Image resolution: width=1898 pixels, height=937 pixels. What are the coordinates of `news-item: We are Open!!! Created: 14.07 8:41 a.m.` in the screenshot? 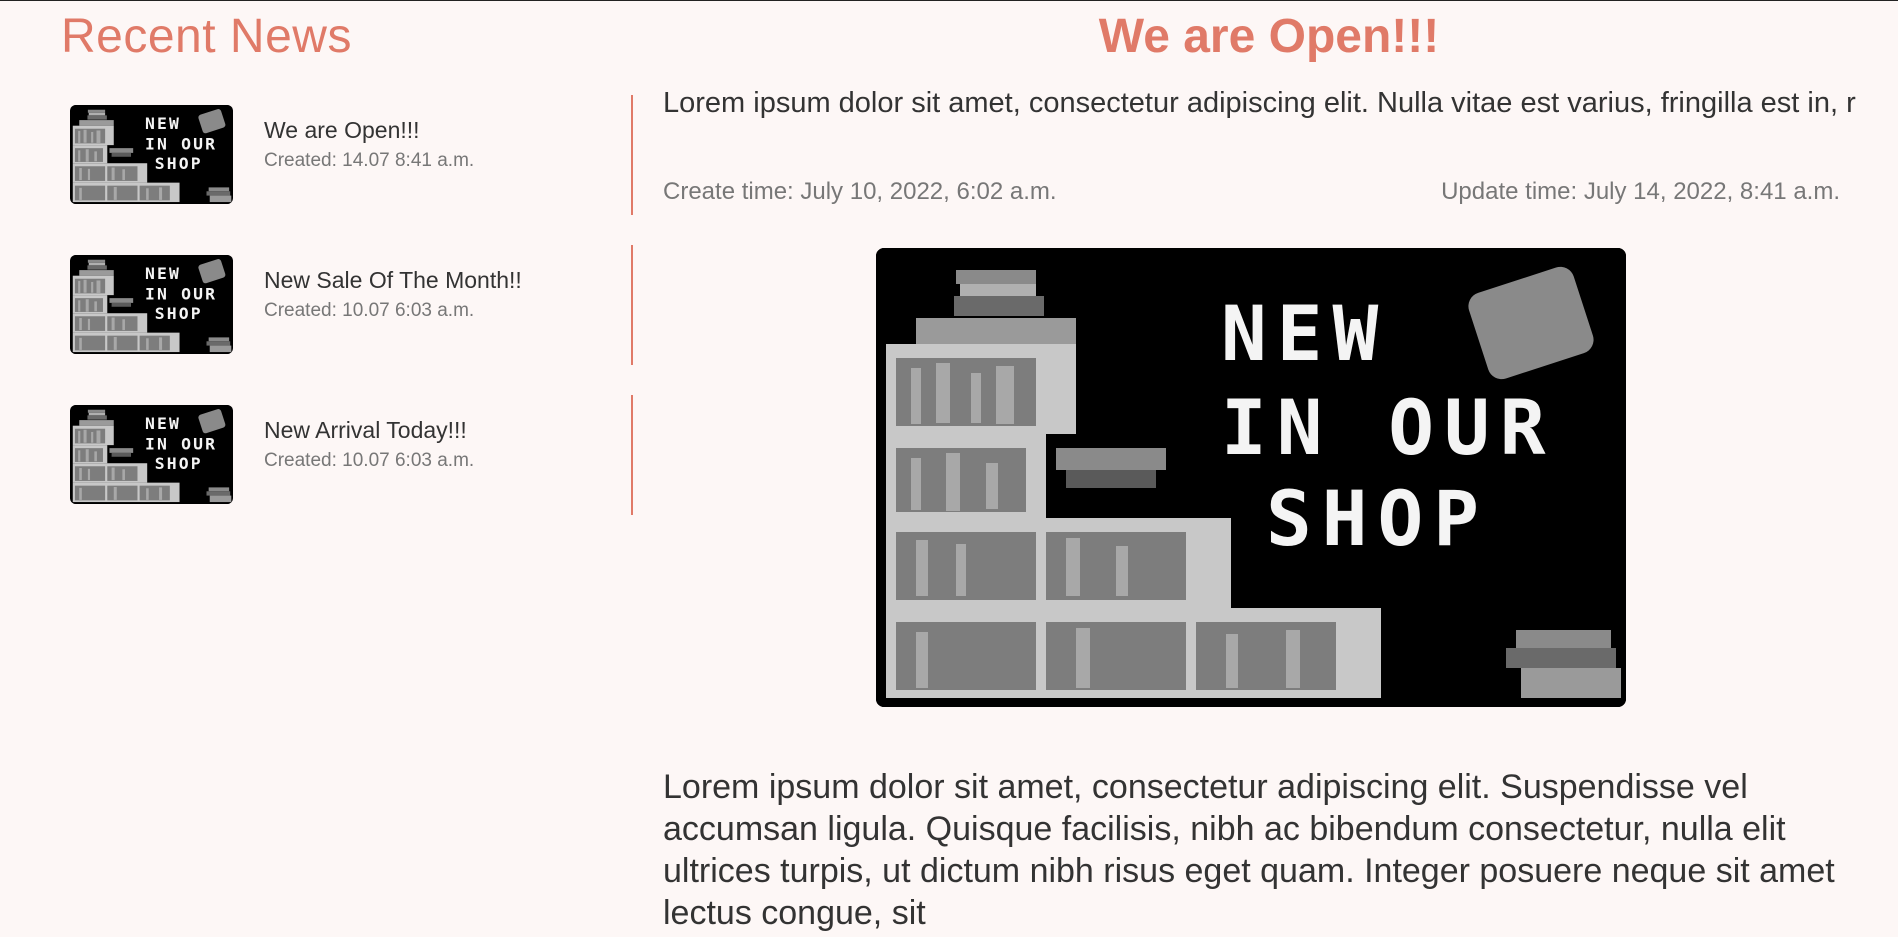 It's located at (352, 160).